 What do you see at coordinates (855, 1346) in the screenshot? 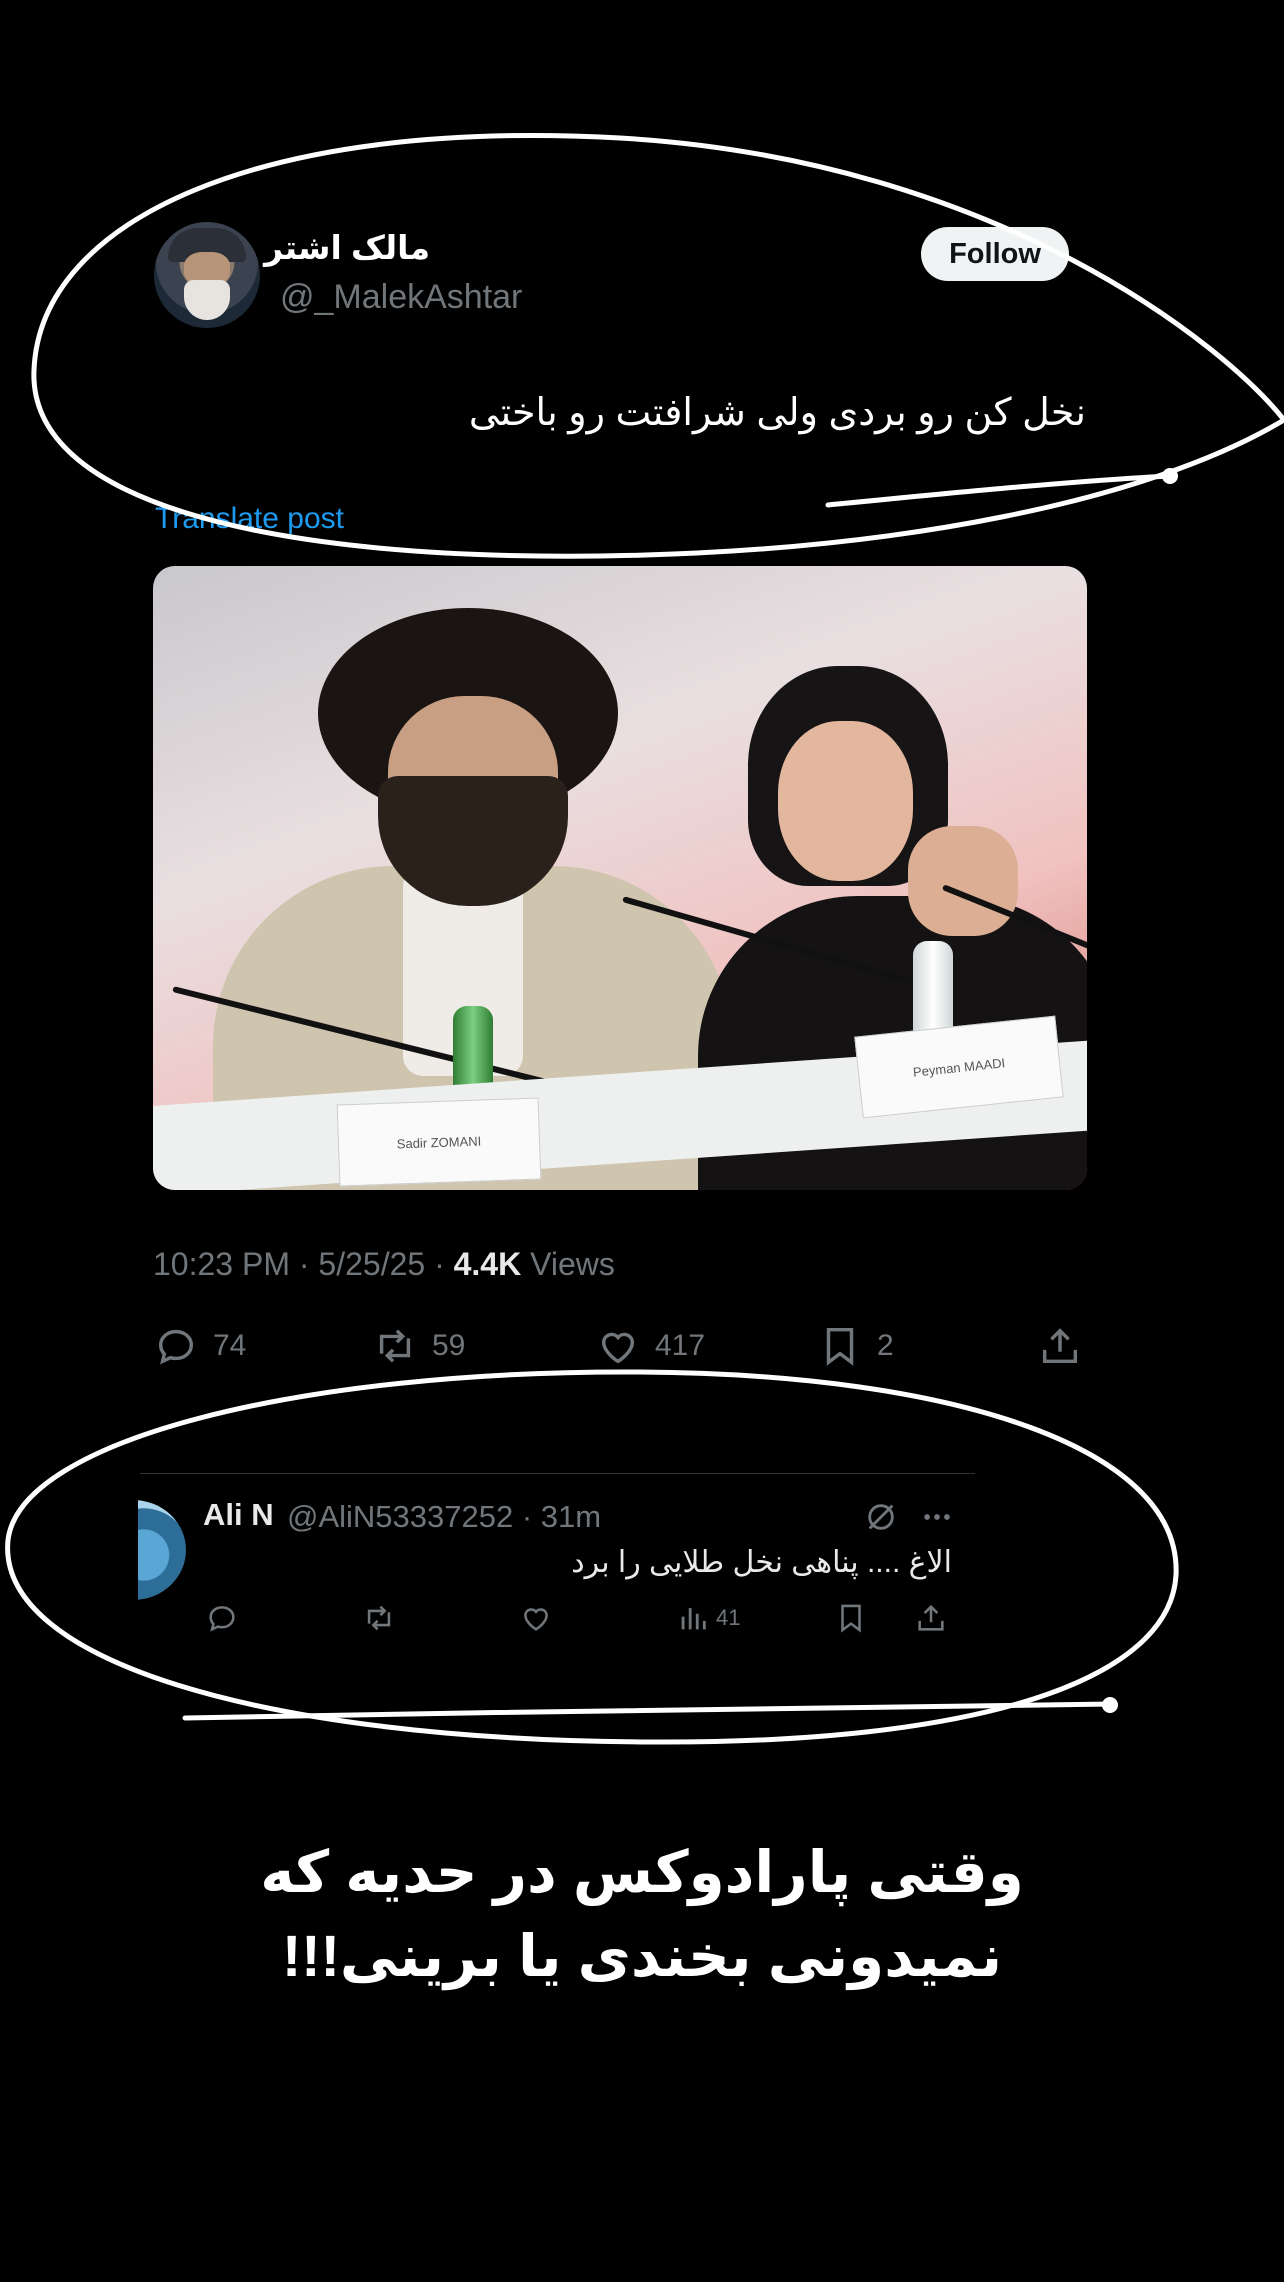
I see `bookmark-action: 2` at bounding box center [855, 1346].